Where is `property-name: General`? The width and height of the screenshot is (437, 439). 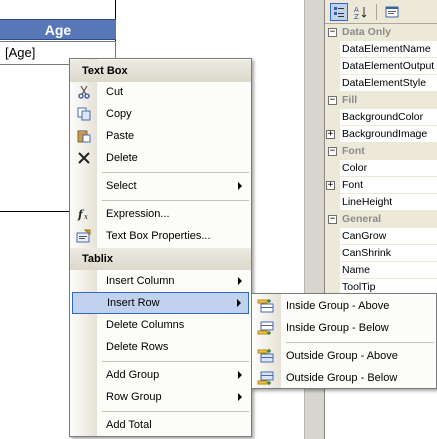 property-name: General is located at coordinates (362, 219).